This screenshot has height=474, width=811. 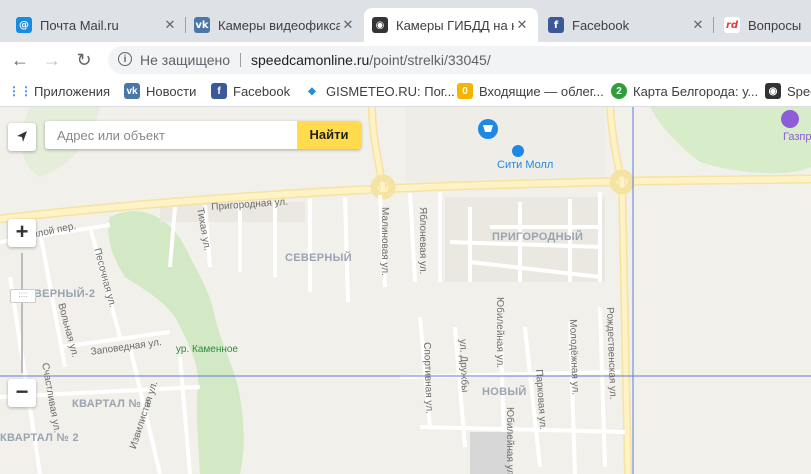 I want to click on find-button: Найти, so click(x=329, y=135).